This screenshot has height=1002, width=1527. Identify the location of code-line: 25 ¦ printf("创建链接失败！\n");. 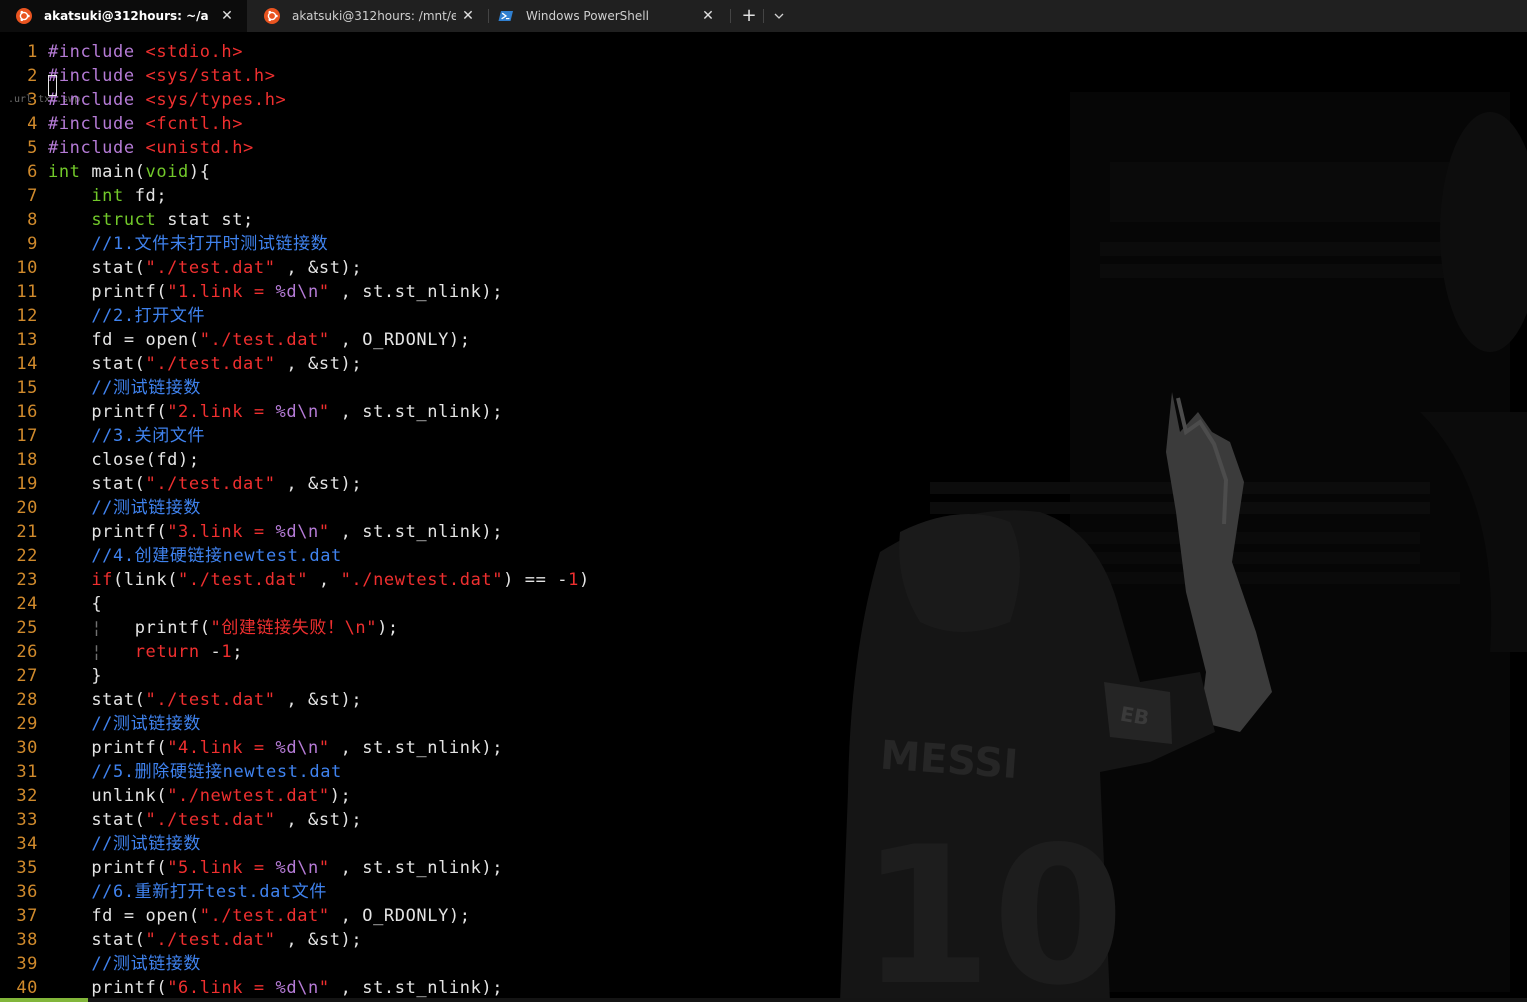
(763, 628).